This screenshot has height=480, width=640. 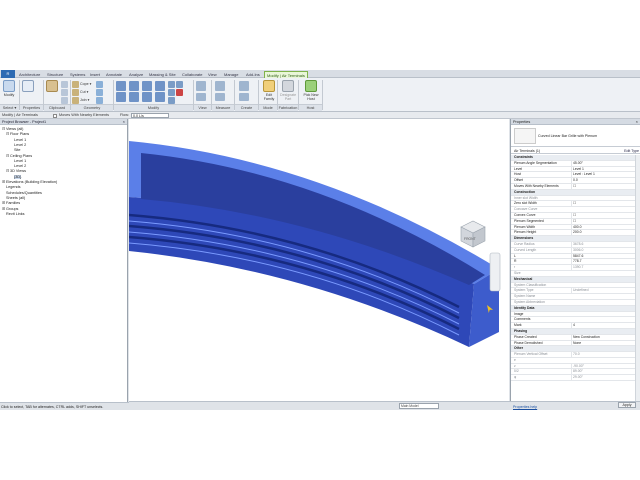 I want to click on property-key: Phasing, so click(x=521, y=330).